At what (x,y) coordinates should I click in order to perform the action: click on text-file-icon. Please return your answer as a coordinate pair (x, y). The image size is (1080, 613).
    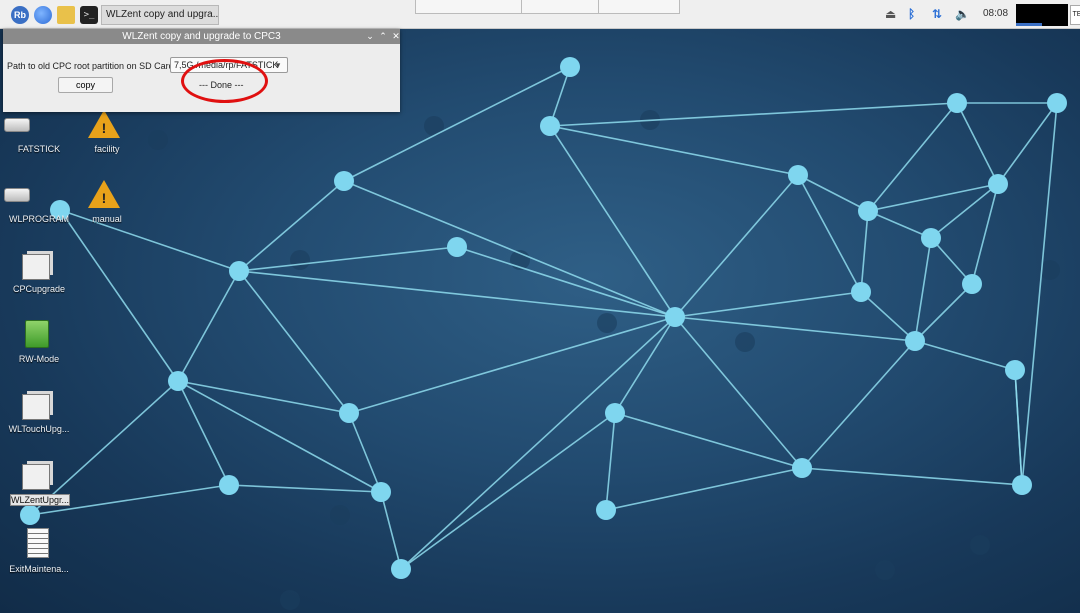
    Looking at the image, I should click on (38, 543).